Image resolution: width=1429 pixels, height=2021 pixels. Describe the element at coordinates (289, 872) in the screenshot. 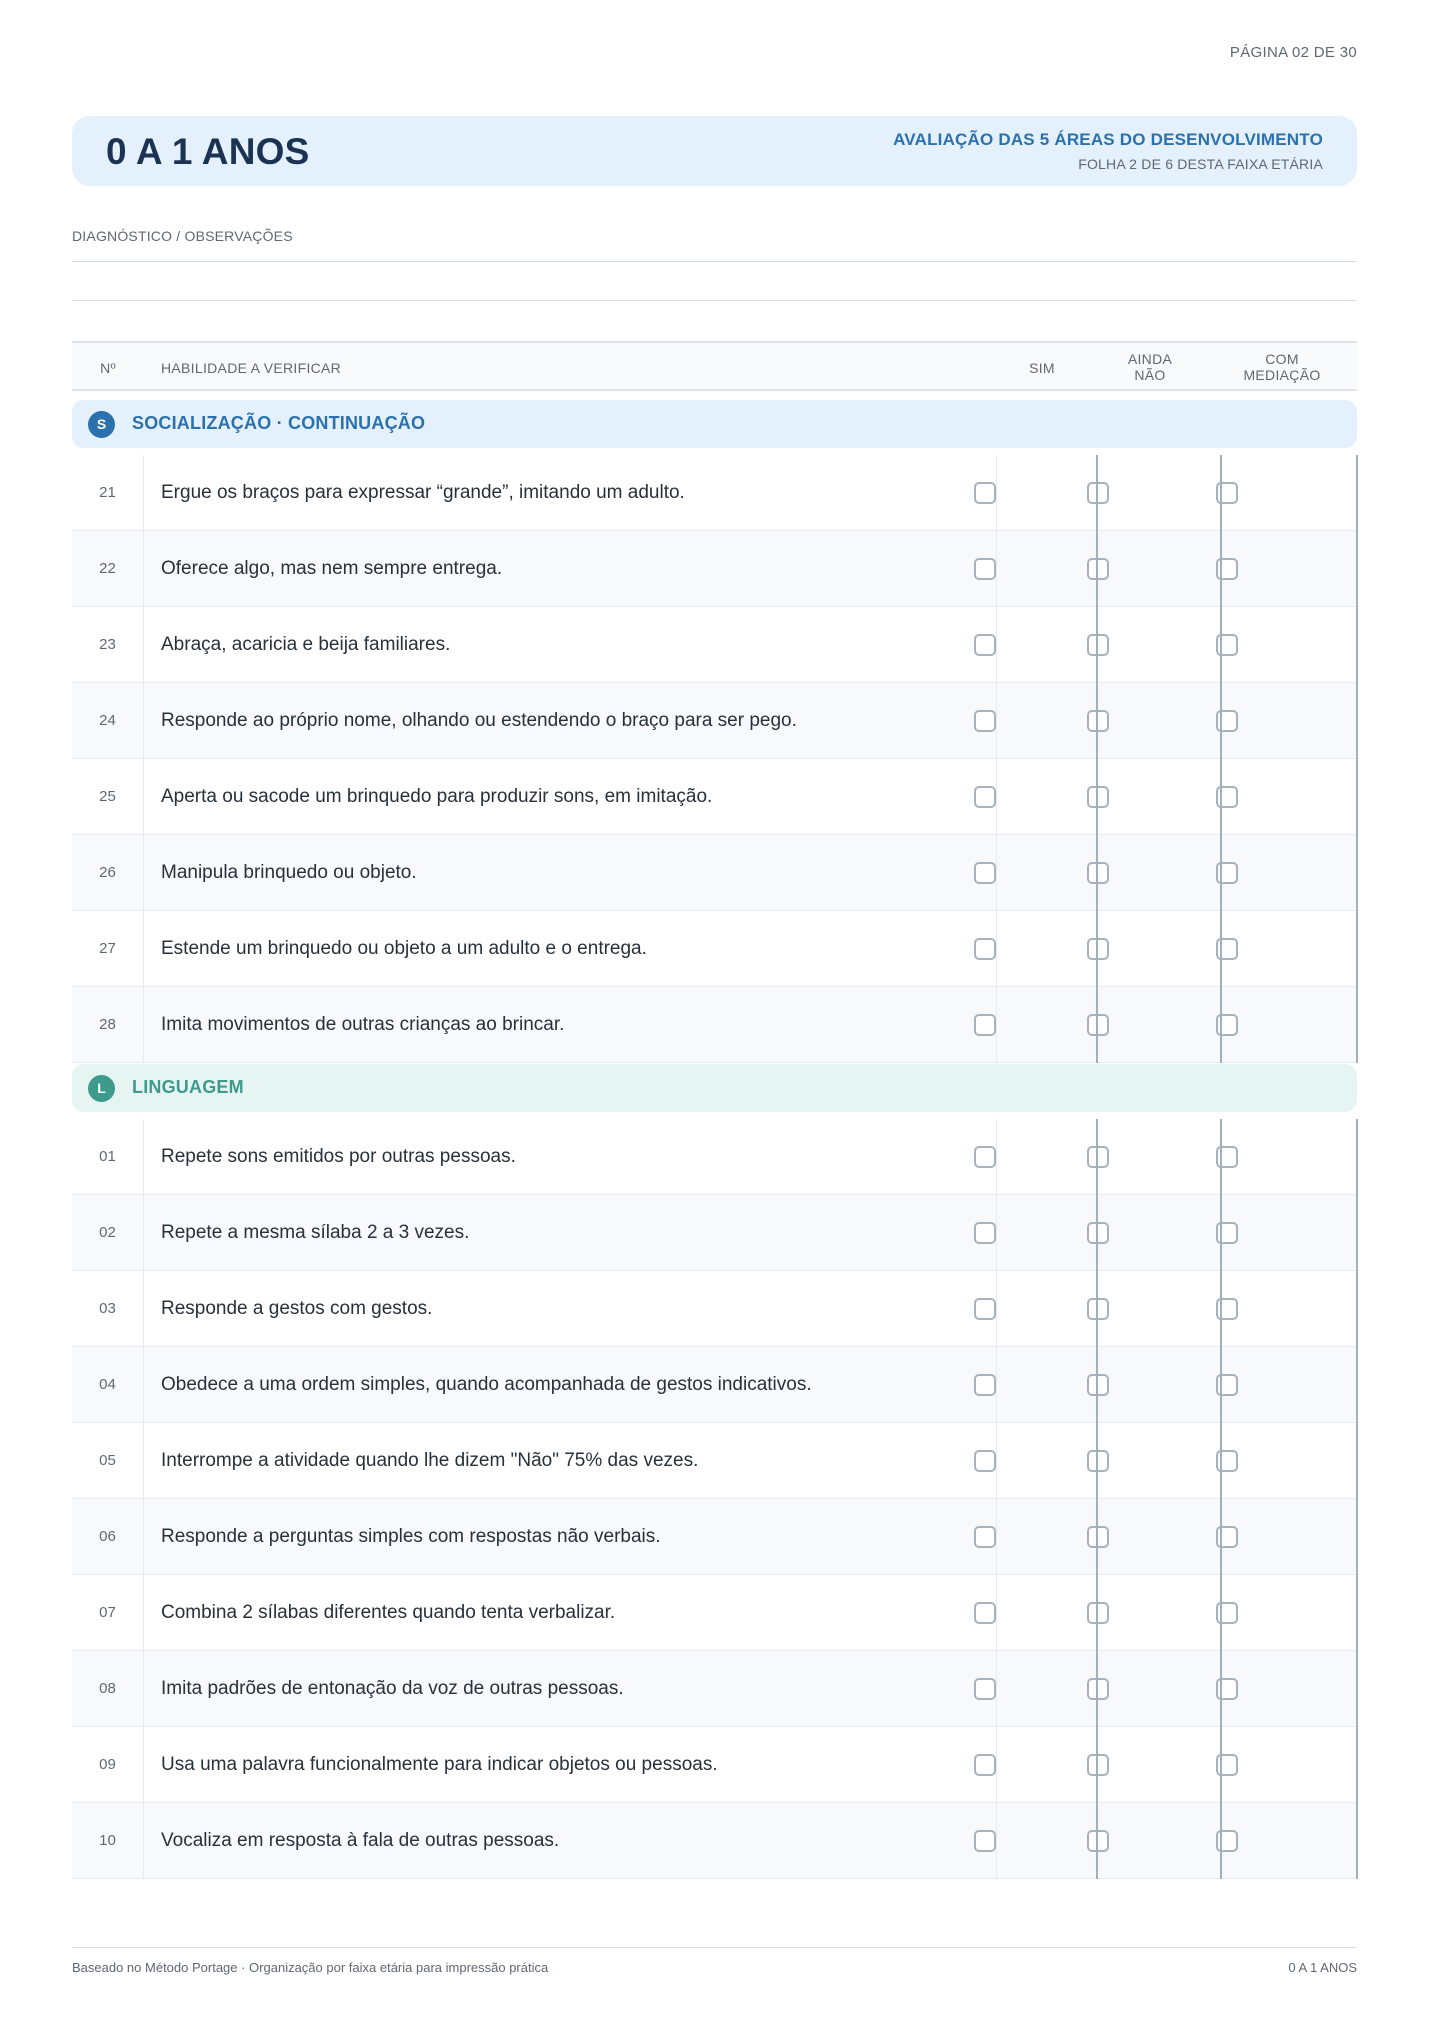

I see `item-skill-text: Manipula brinquedo ou objeto.` at that location.